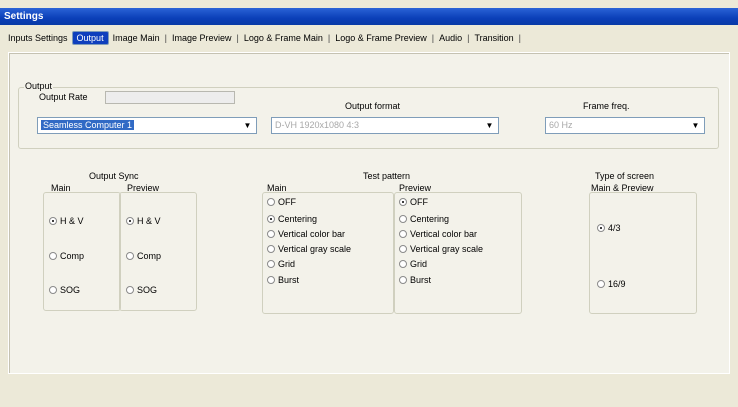 Image resolution: width=738 pixels, height=407 pixels. What do you see at coordinates (317, 125) in the screenshot?
I see `output-format-value: D-VH 1920x1080 4:3` at bounding box center [317, 125].